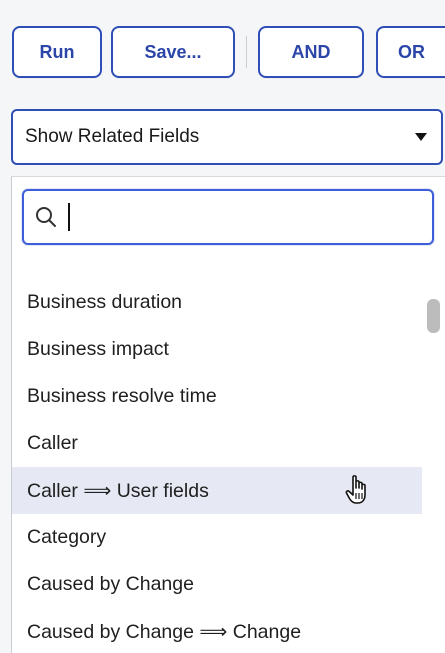 The width and height of the screenshot is (445, 653). I want to click on list-item-label: Category, so click(67, 537).